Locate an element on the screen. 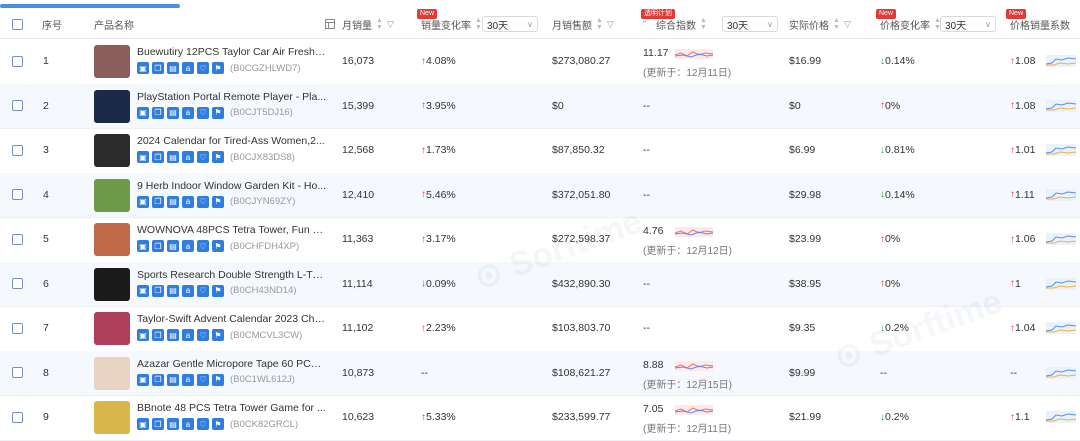  asin: (B0CGZHLWD7) is located at coordinates (265, 68).